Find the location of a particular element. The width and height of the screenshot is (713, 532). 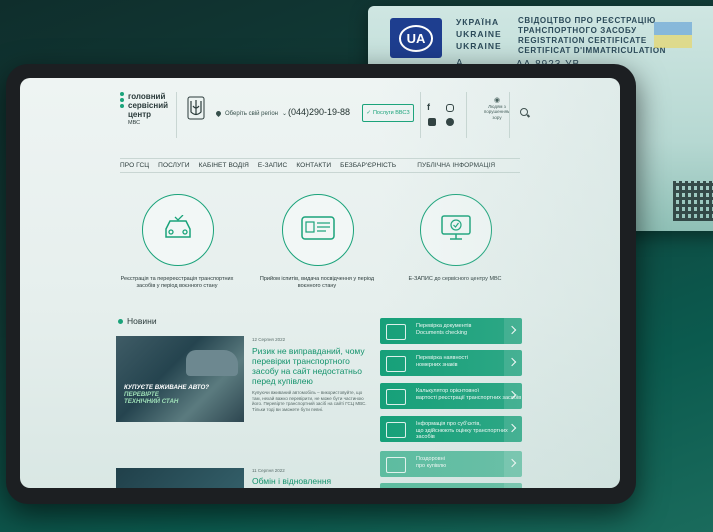

car-icon is located at coordinates (178, 226).